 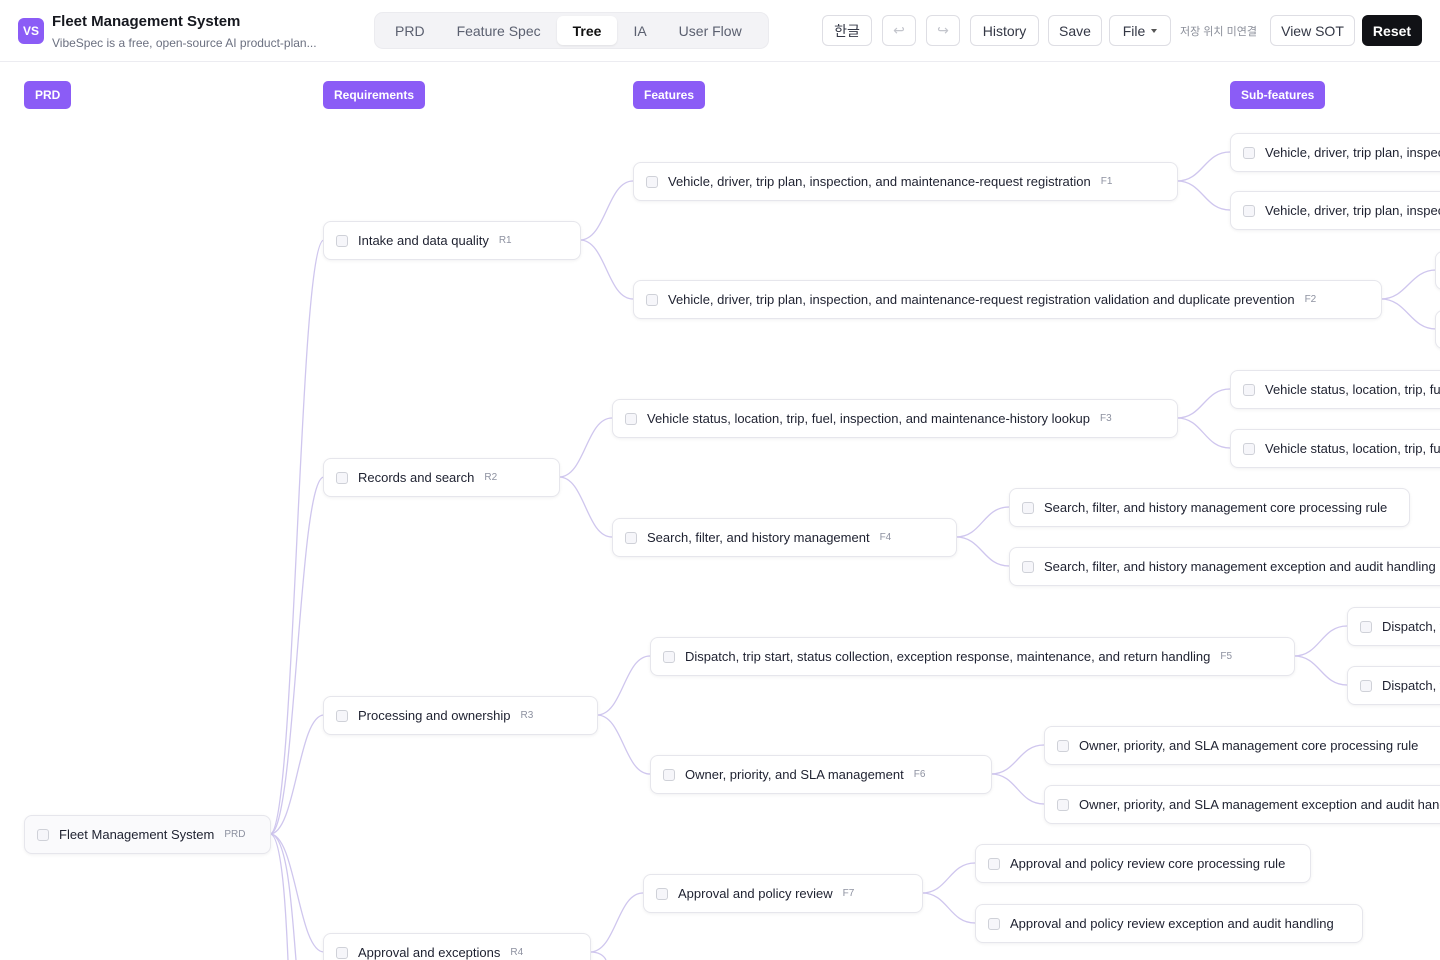 What do you see at coordinates (982, 551) in the screenshot?
I see `link-f4-s4b` at bounding box center [982, 551].